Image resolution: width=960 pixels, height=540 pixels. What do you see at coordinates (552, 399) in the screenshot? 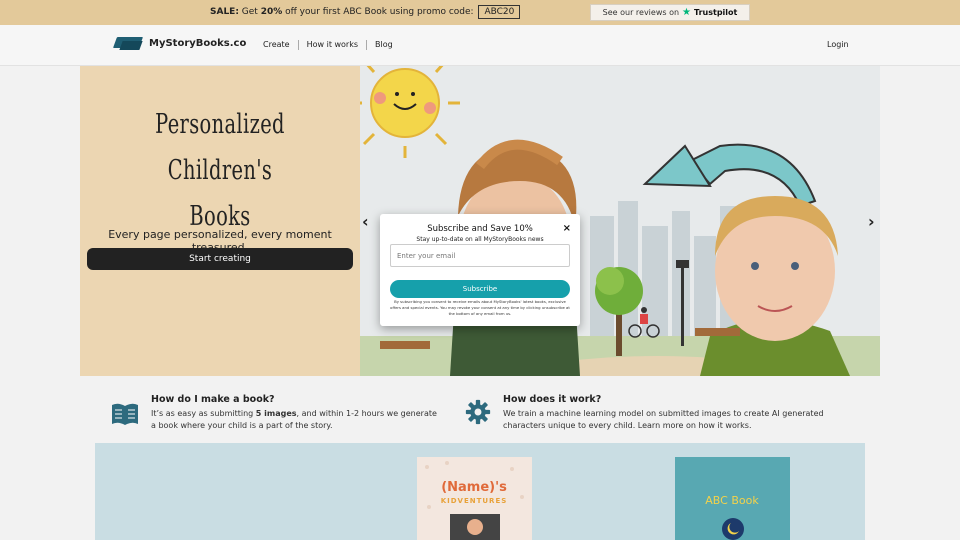
I see `info-title-works: How does it work?` at bounding box center [552, 399].